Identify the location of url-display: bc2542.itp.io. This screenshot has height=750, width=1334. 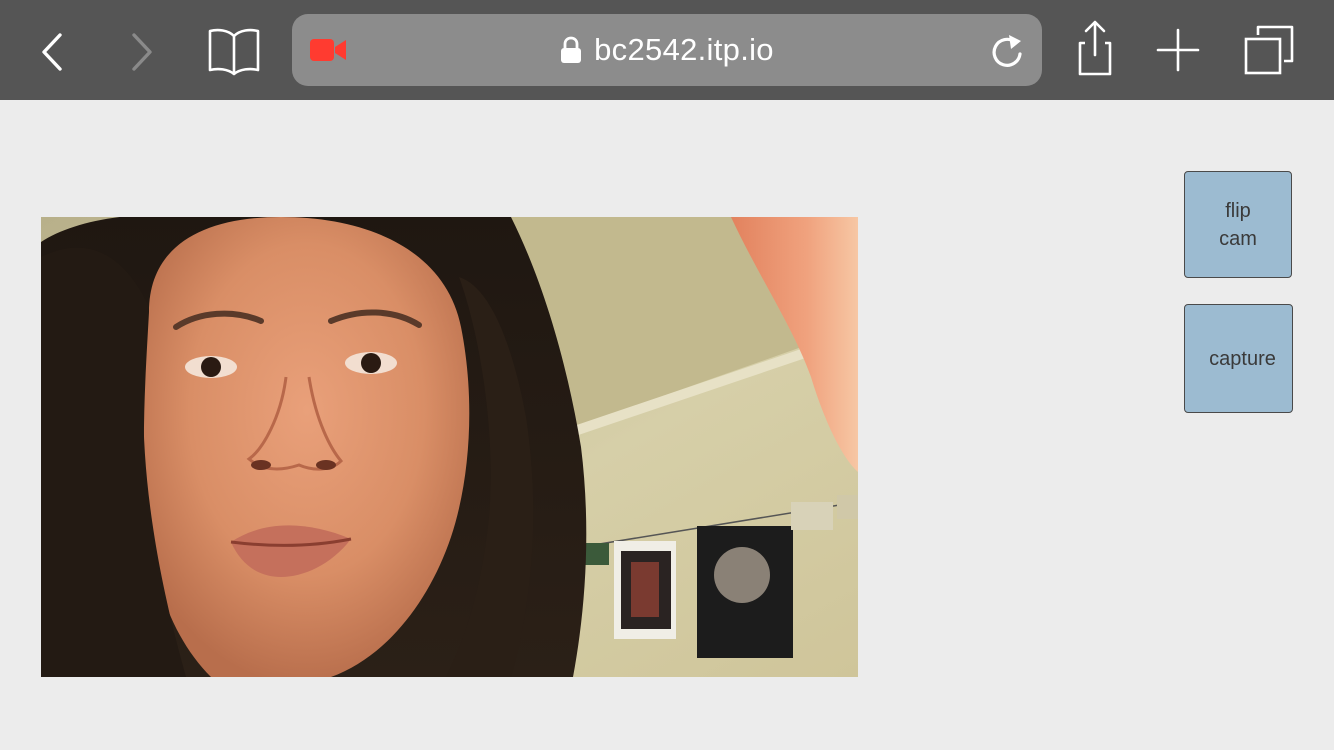
(667, 50).